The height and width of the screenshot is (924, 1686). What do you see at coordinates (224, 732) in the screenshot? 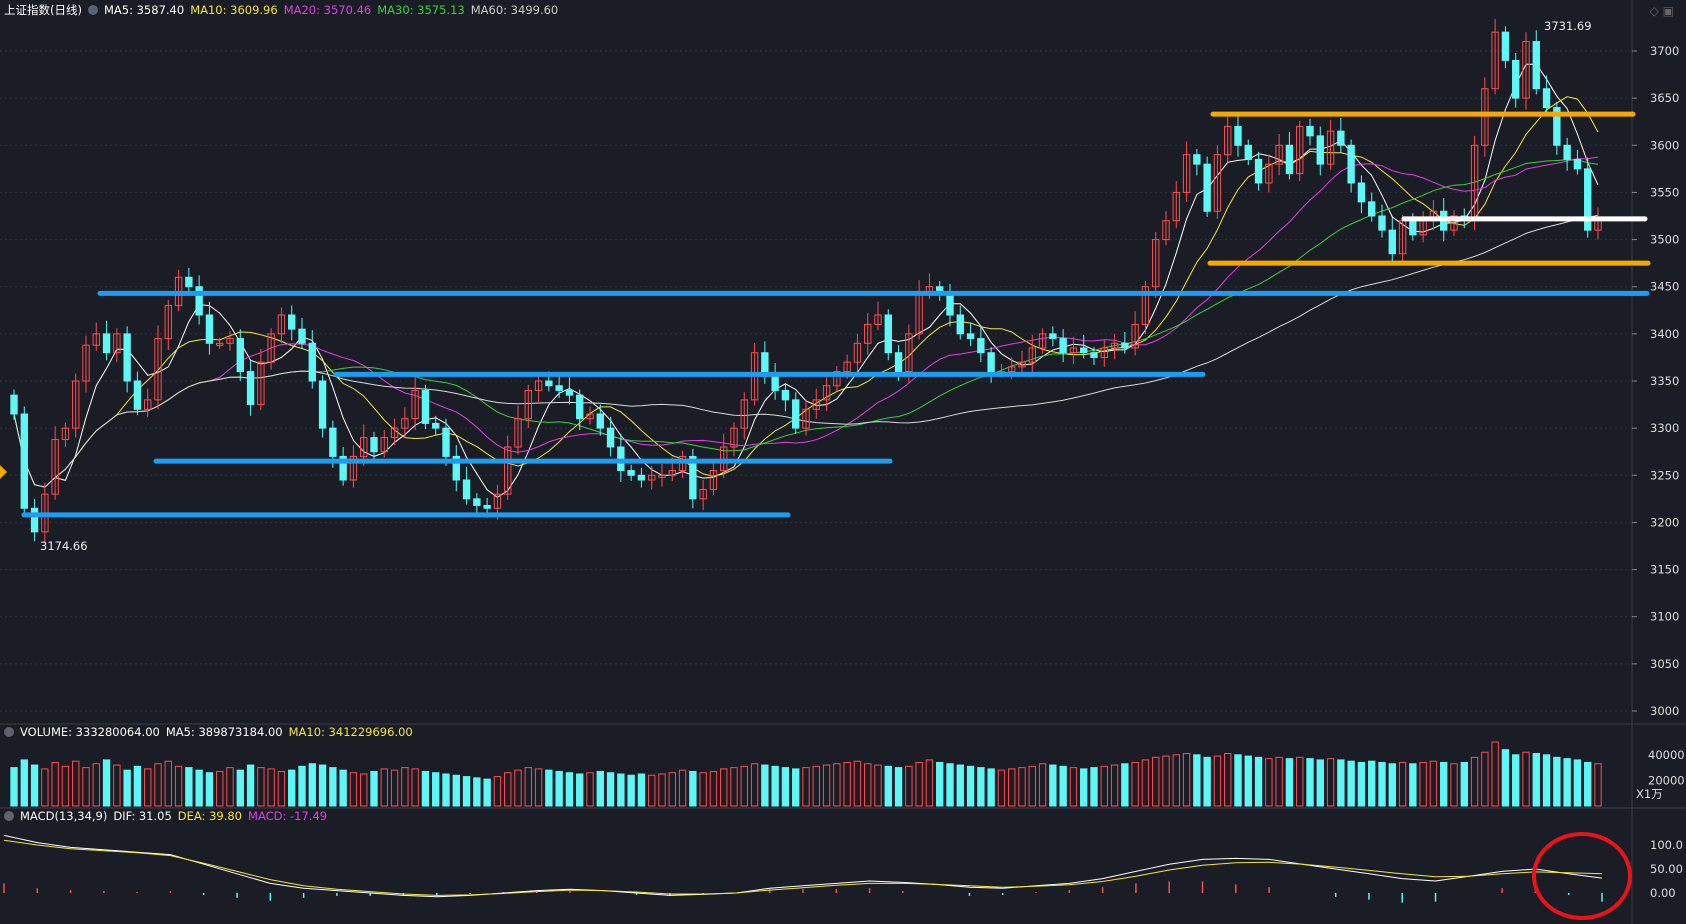
I see `volume-ma5-value: MA5: 389873184.00` at bounding box center [224, 732].